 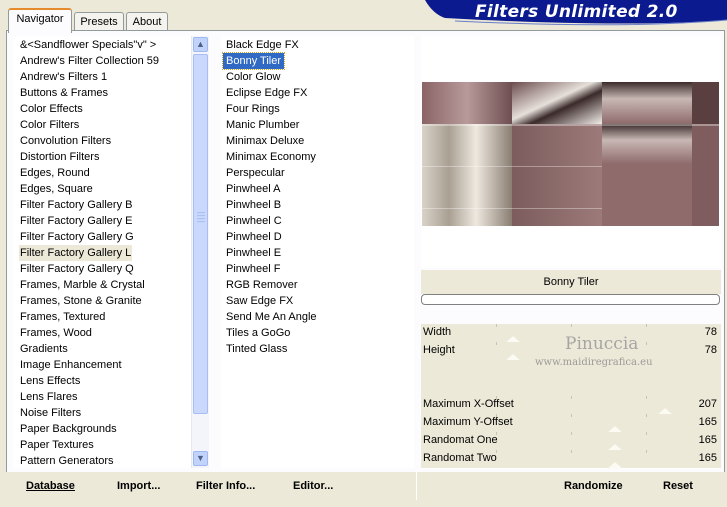 What do you see at coordinates (262, 125) in the screenshot?
I see `filter-item: Manic Plumber` at bounding box center [262, 125].